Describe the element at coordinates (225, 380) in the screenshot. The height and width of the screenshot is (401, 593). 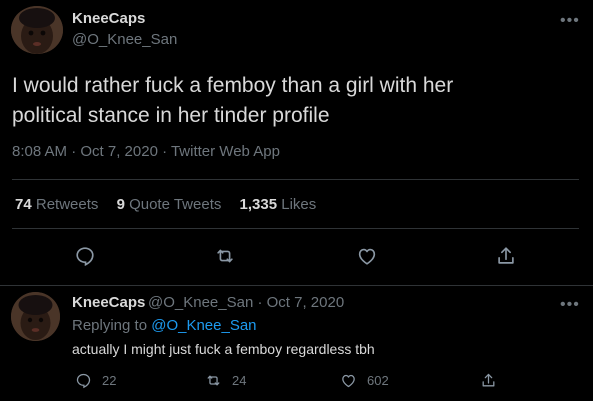
I see `retweet-action: 24` at that location.